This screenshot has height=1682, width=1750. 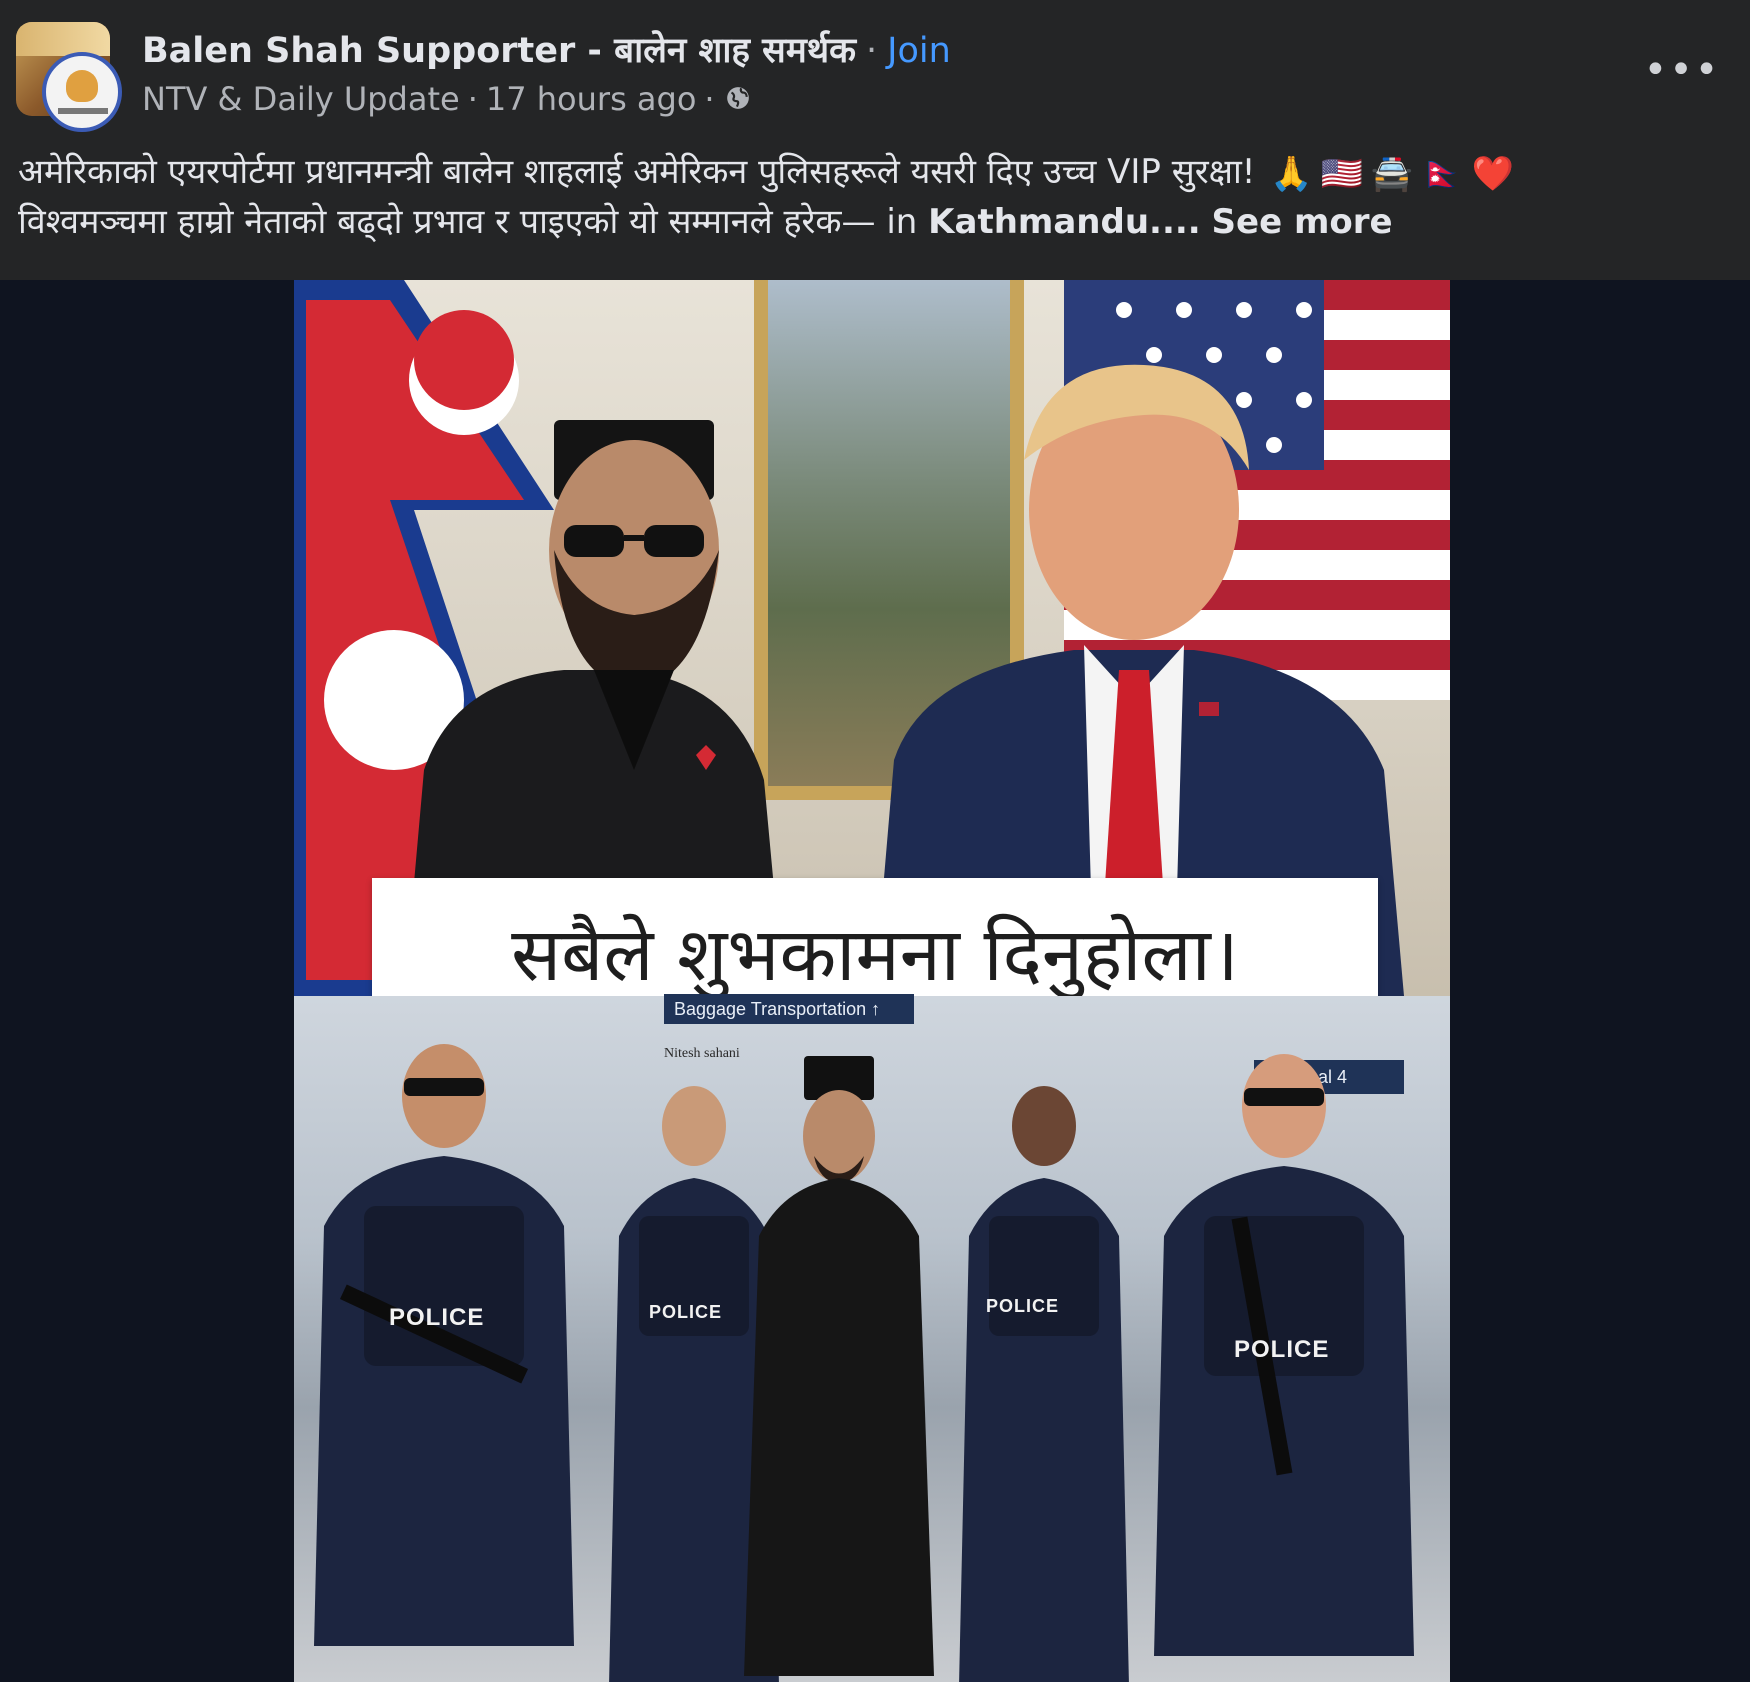 What do you see at coordinates (1023, 1306) in the screenshot?
I see `police-label-center-right: POLICE` at bounding box center [1023, 1306].